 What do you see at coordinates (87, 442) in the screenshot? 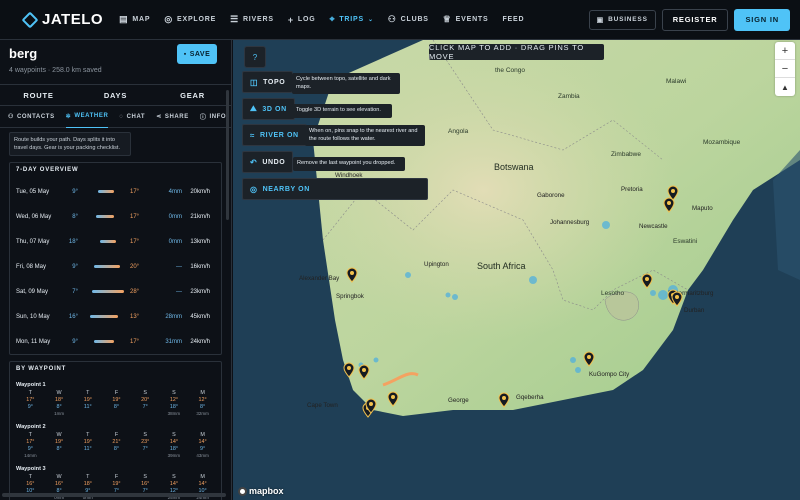
I see `temp-high: 19°` at bounding box center [87, 442].